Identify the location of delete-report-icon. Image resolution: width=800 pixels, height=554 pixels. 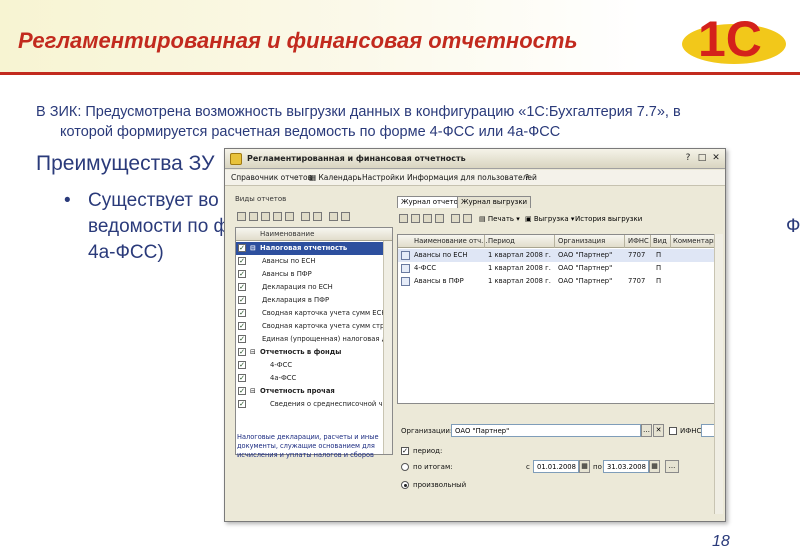
(439, 218).